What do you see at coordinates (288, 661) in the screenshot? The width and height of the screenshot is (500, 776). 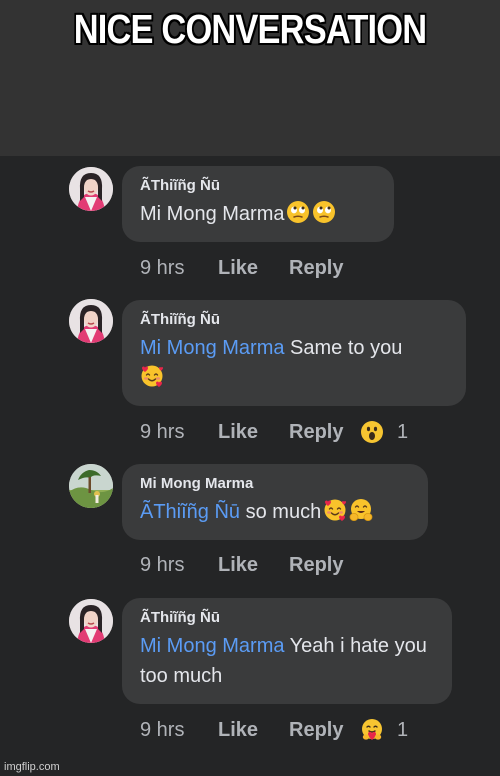 I see `comment-text: Mi Mong Marma Yeah i hate you too much` at bounding box center [288, 661].